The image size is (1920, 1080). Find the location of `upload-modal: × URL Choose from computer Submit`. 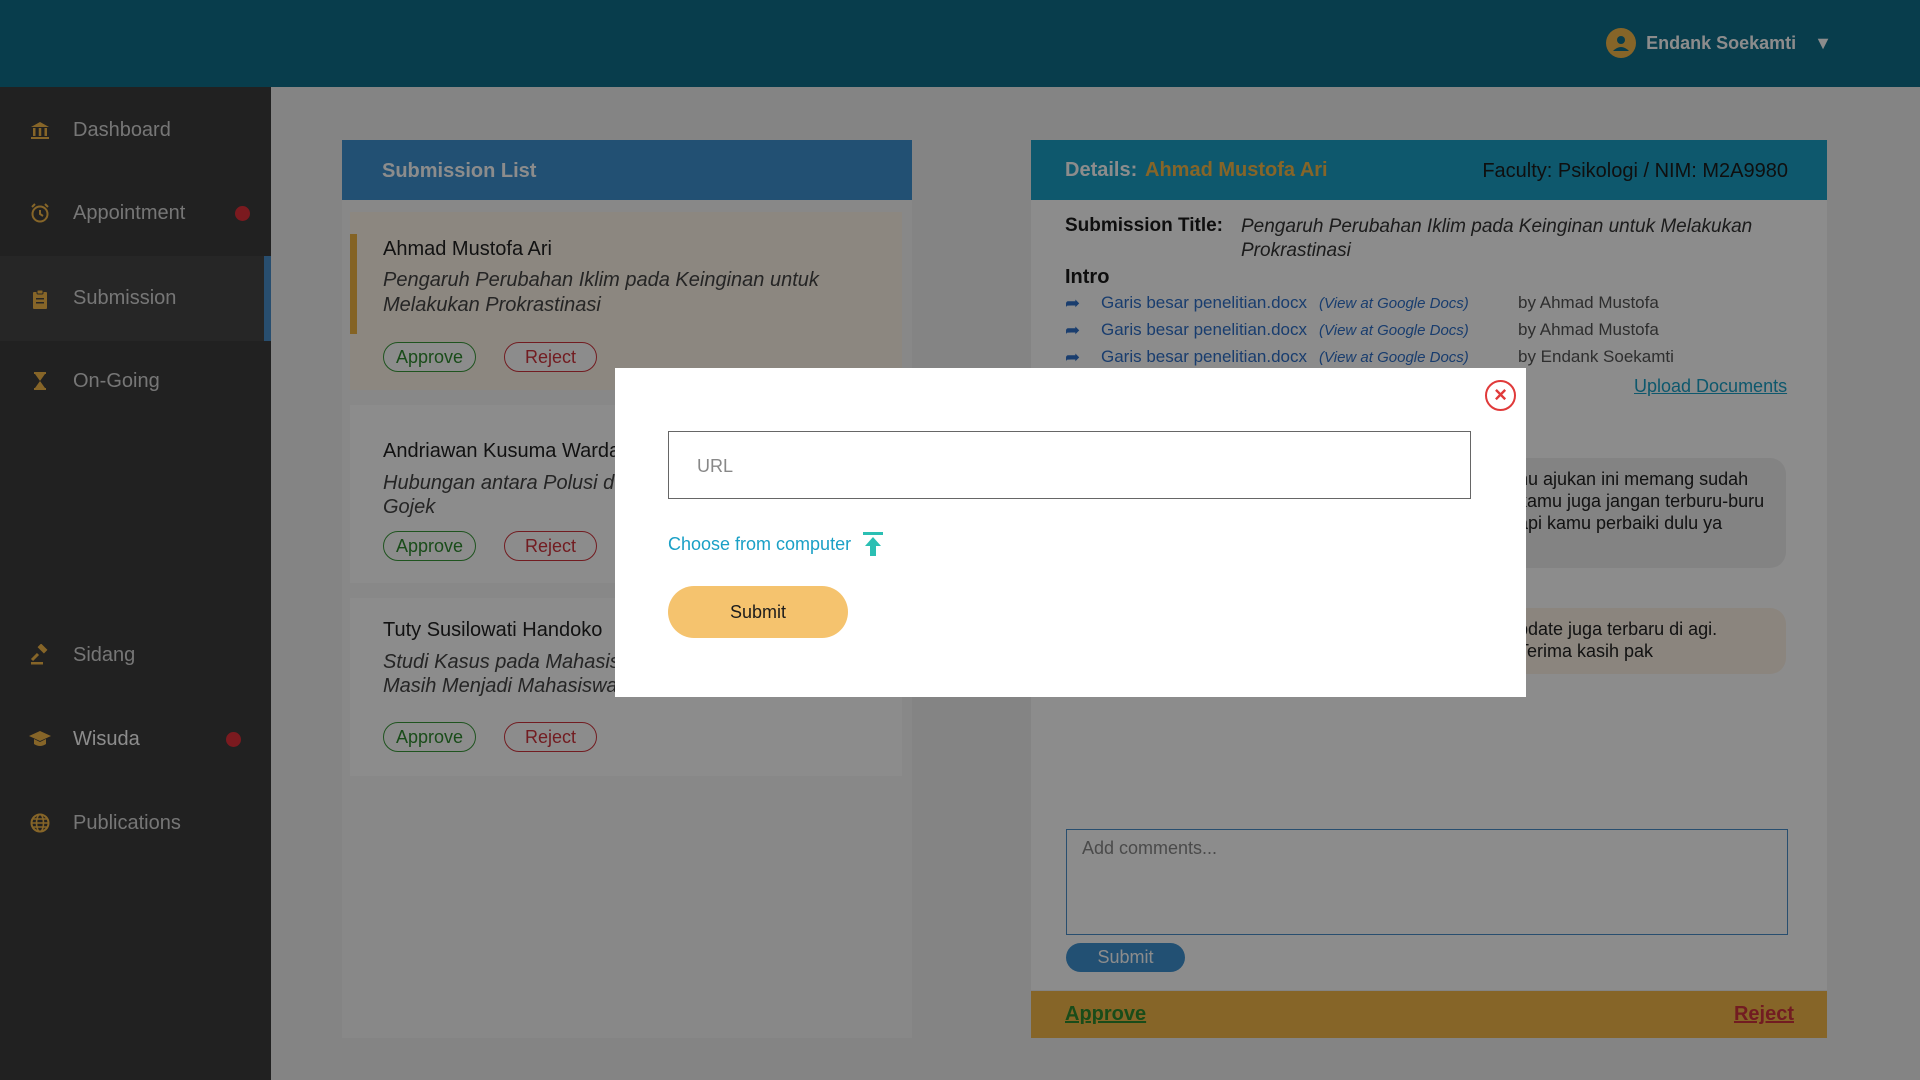

upload-modal: × URL Choose from computer Submit is located at coordinates (1070, 532).